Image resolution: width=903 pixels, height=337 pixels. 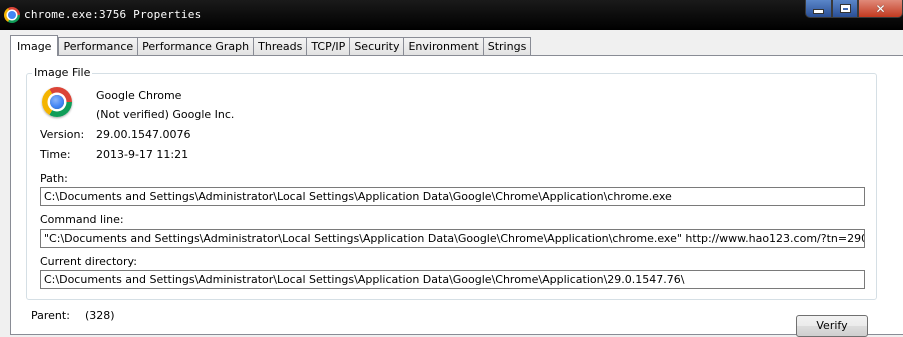 I want to click on group-label: Image File, so click(x=62, y=72).